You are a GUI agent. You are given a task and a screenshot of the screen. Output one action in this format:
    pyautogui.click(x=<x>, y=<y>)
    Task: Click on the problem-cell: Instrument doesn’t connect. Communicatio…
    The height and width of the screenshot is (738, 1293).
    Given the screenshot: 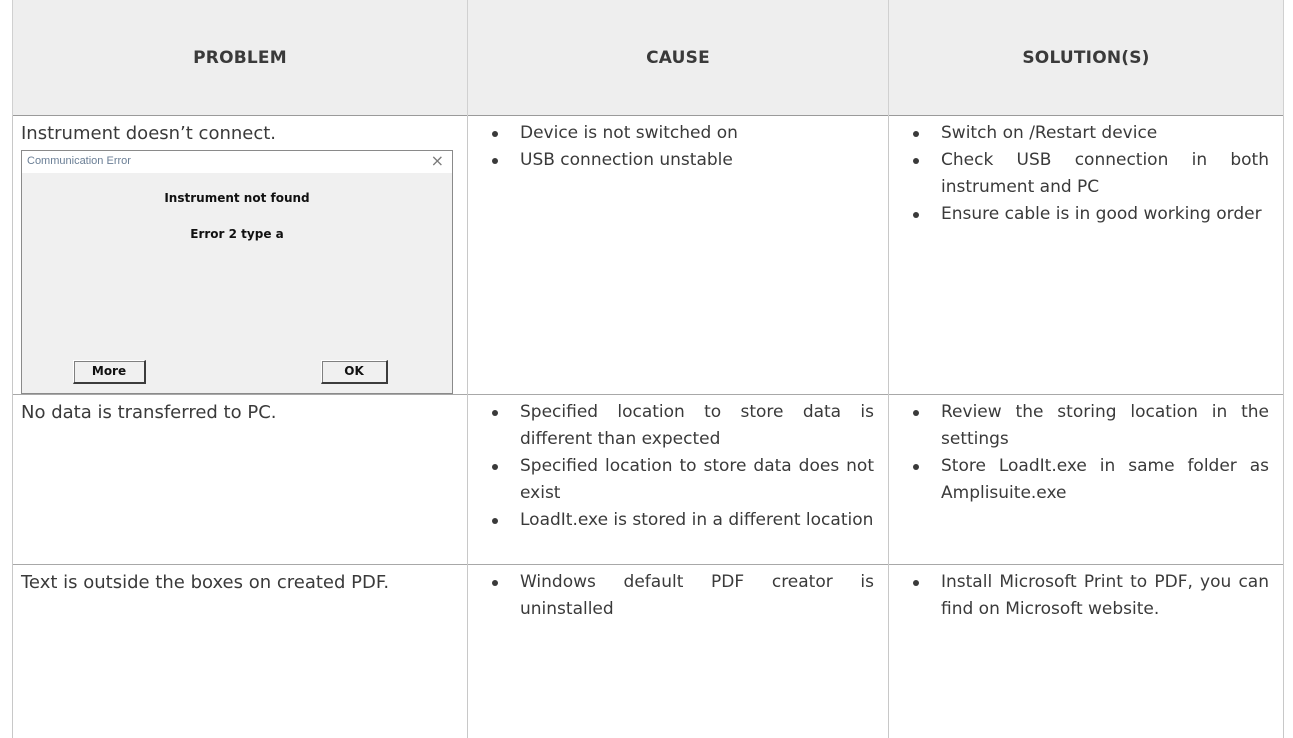 What is the action you would take?
    pyautogui.click(x=240, y=255)
    